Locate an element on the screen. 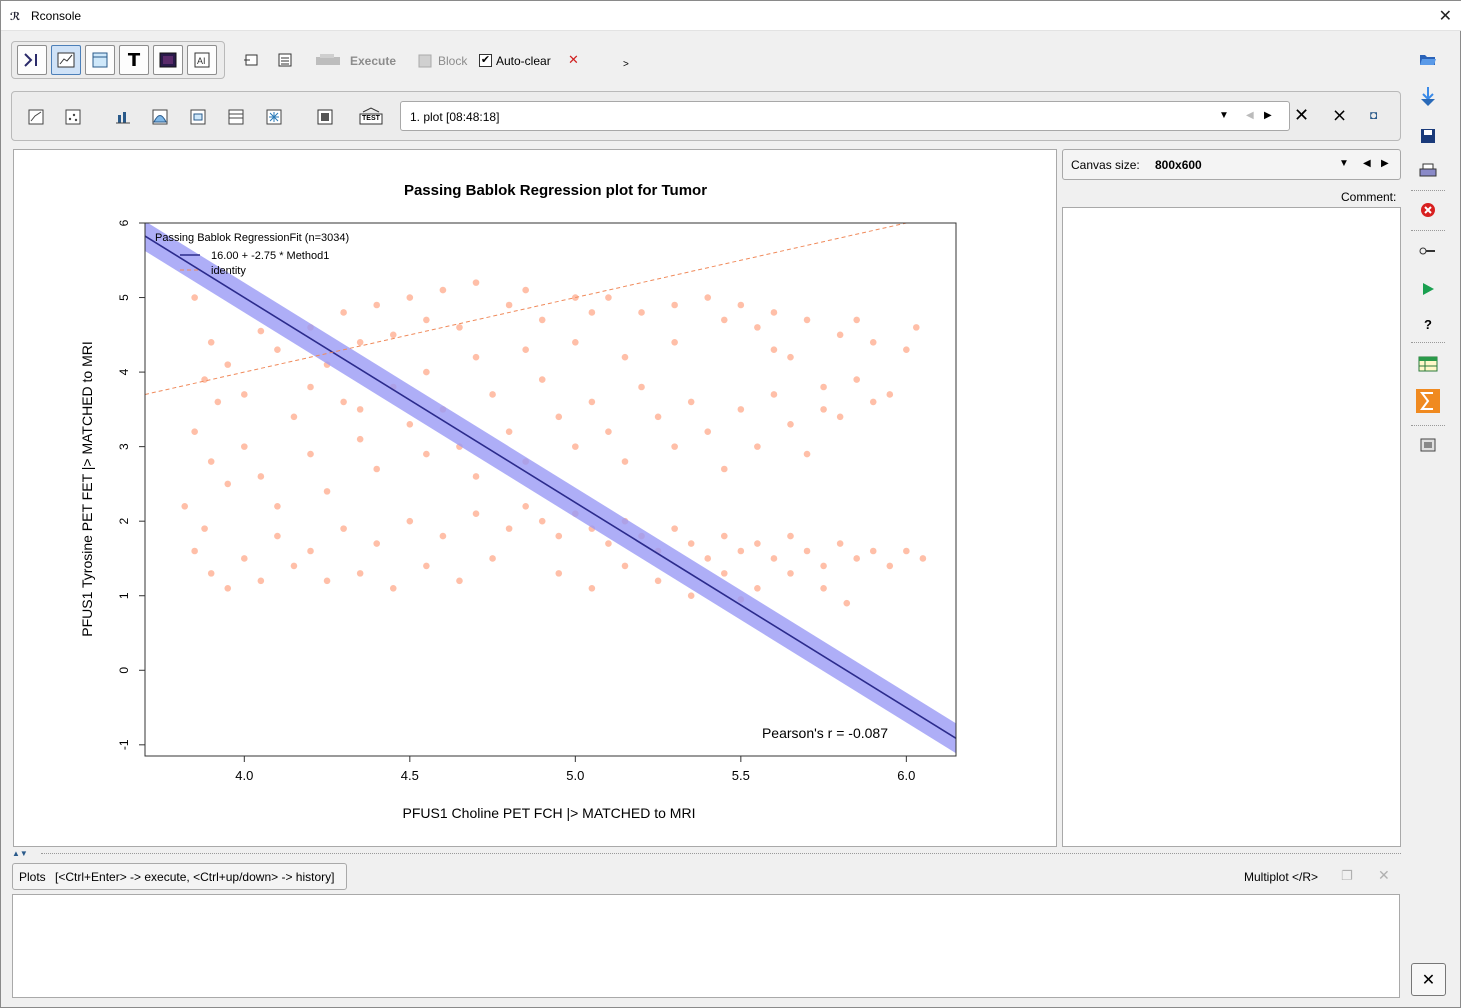 This screenshot has height=1008, width=1461. plot-icon is located at coordinates (66, 60).